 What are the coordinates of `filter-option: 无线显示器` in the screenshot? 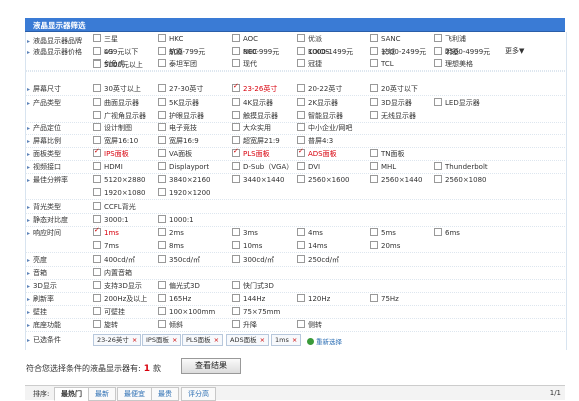 It's located at (393, 115).